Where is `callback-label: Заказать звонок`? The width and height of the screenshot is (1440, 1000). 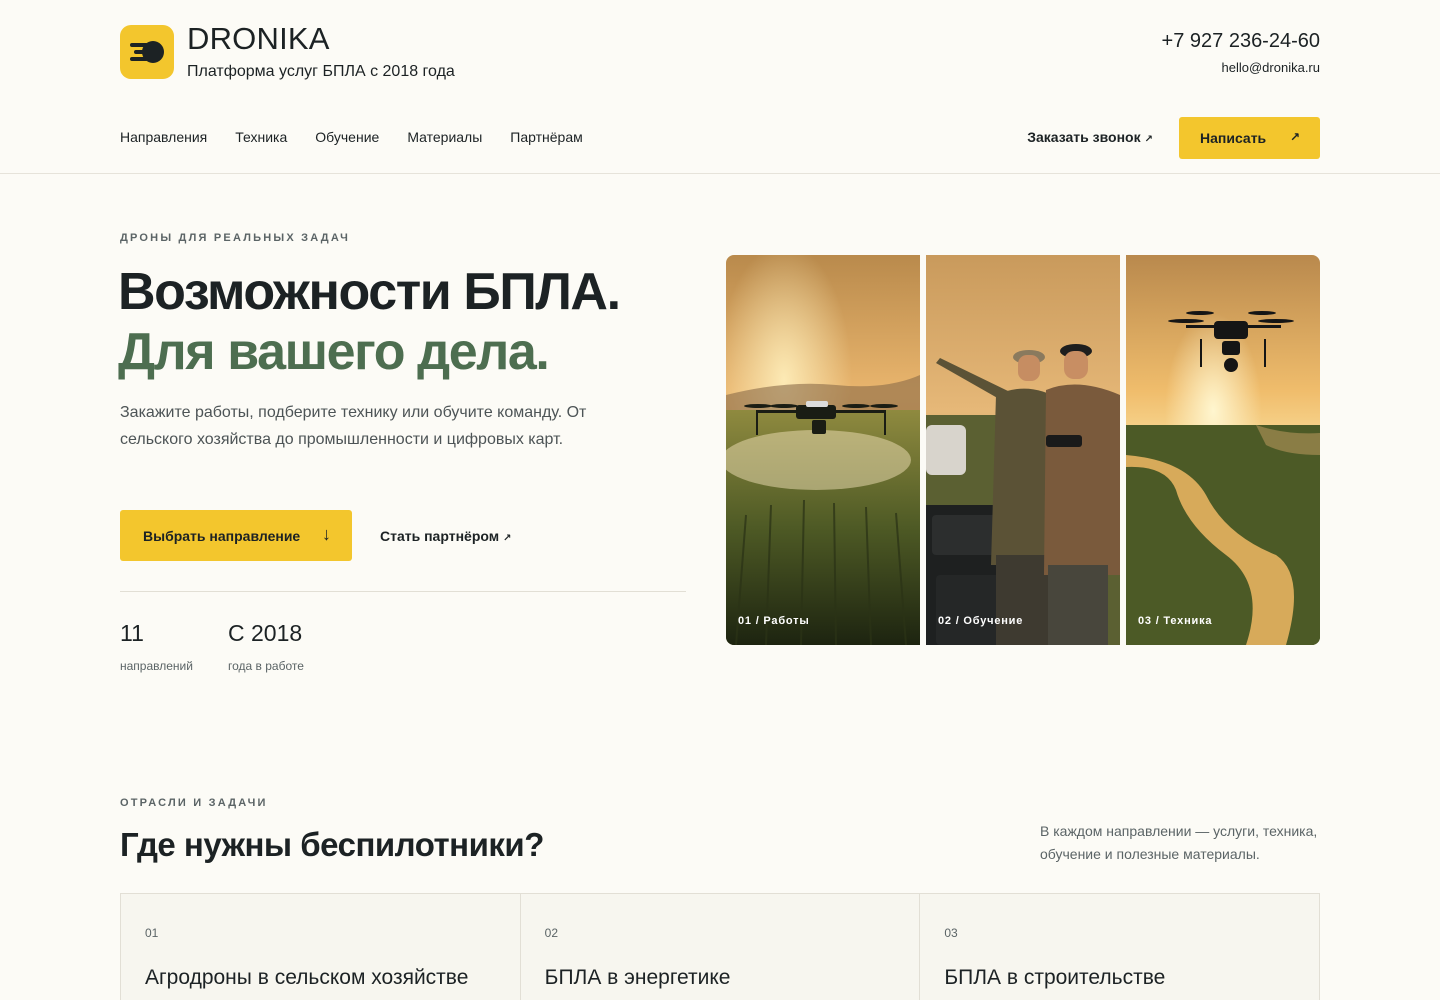 callback-label: Заказать звонок is located at coordinates (1084, 137).